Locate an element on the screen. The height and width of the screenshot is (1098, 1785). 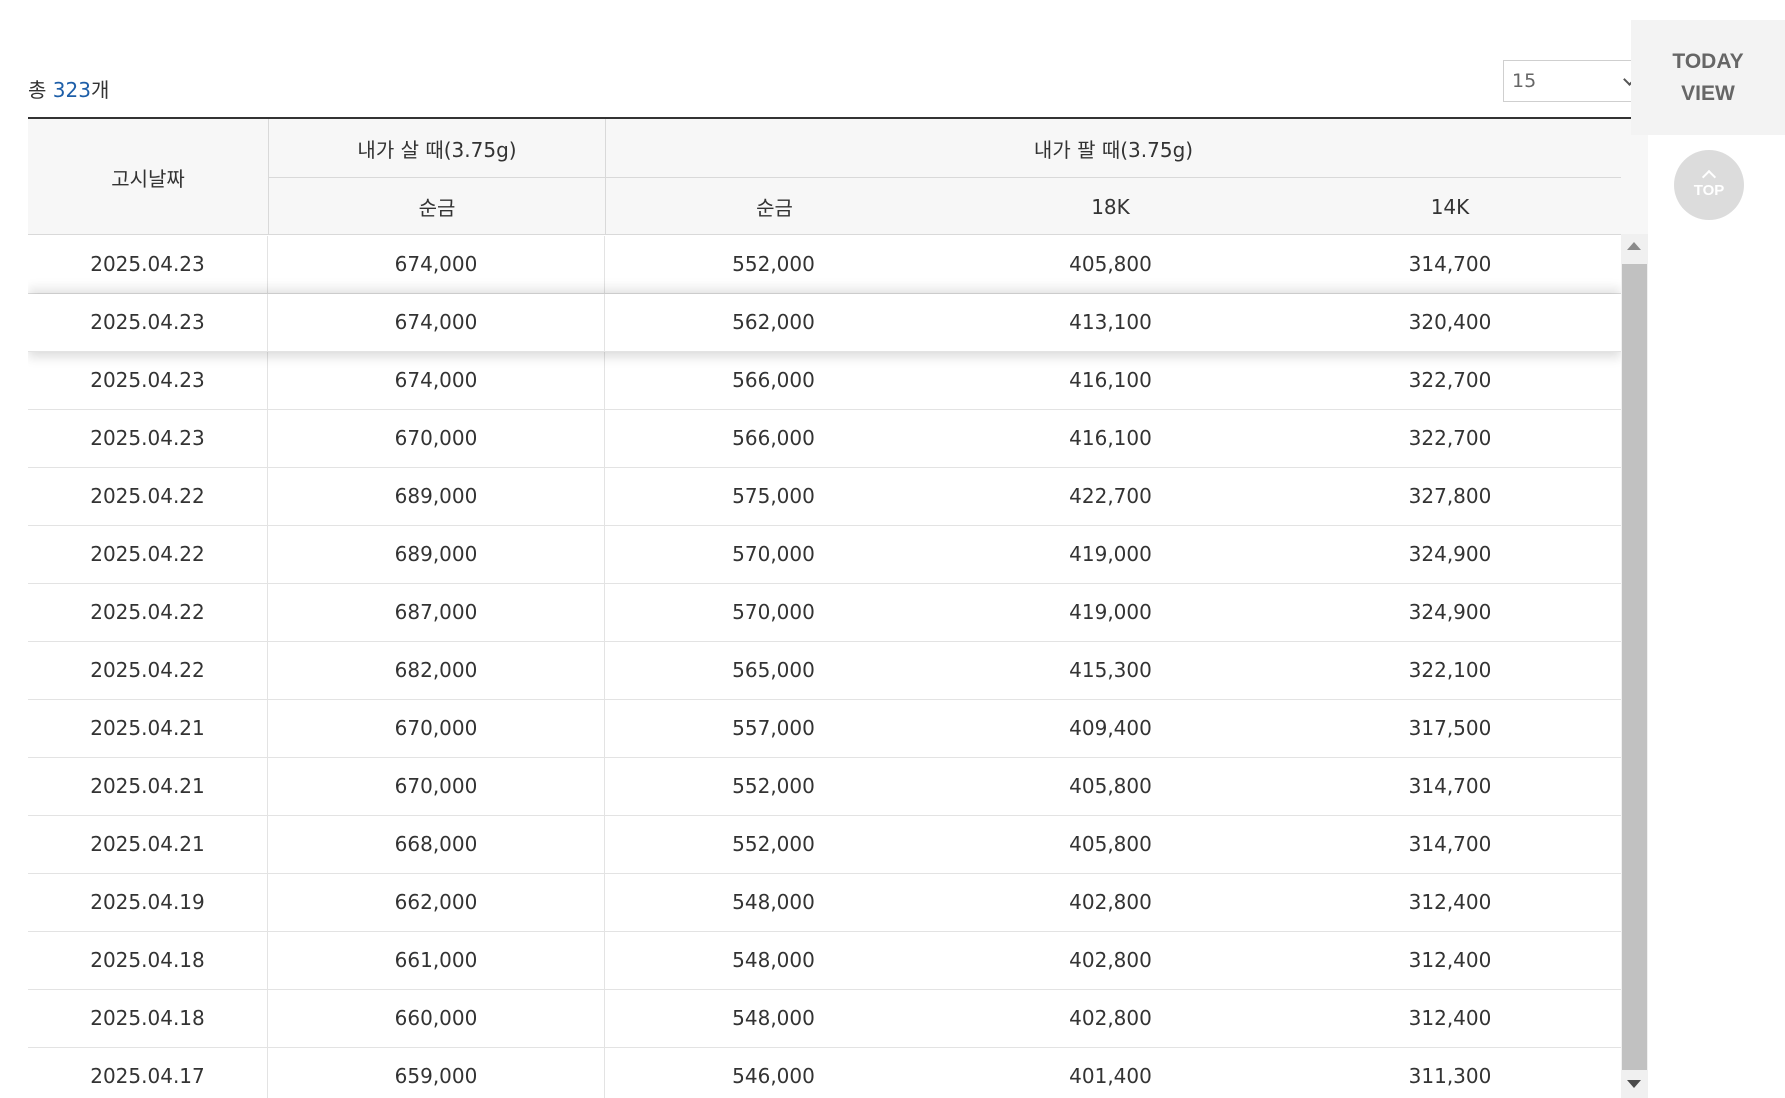
total-count-value: 323 is located at coordinates (71, 90).